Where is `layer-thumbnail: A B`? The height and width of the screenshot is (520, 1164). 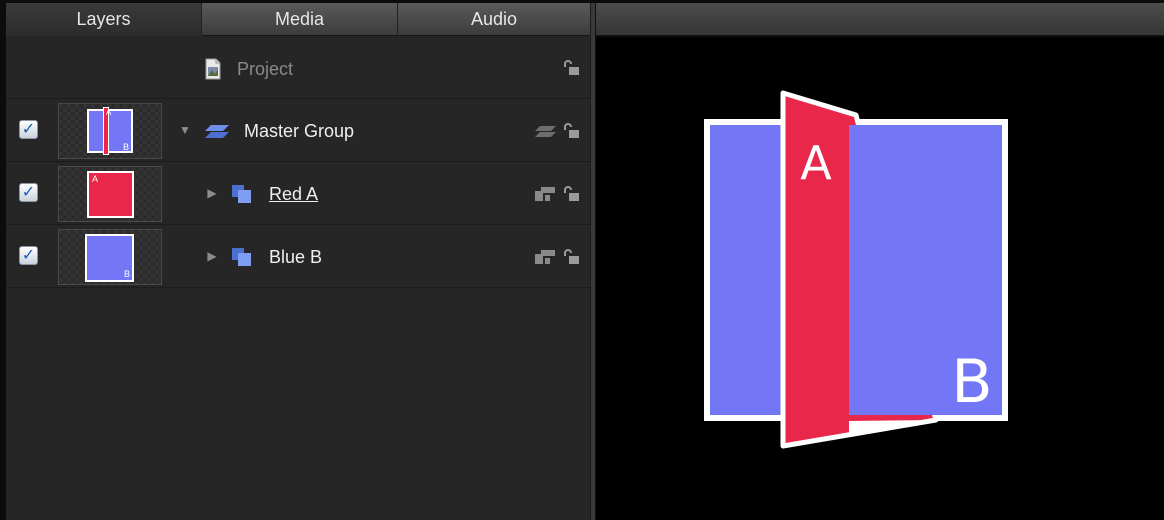 layer-thumbnail: A B is located at coordinates (110, 131).